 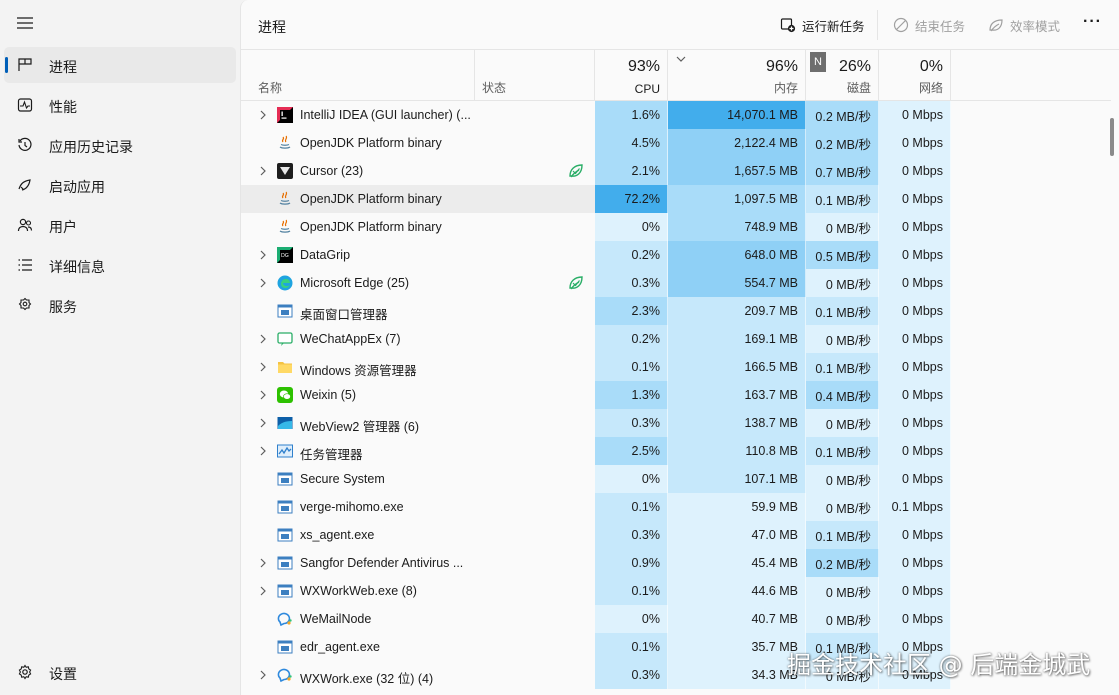 What do you see at coordinates (631, 451) in the screenshot?
I see `cpu-cell: 2.5%` at bounding box center [631, 451].